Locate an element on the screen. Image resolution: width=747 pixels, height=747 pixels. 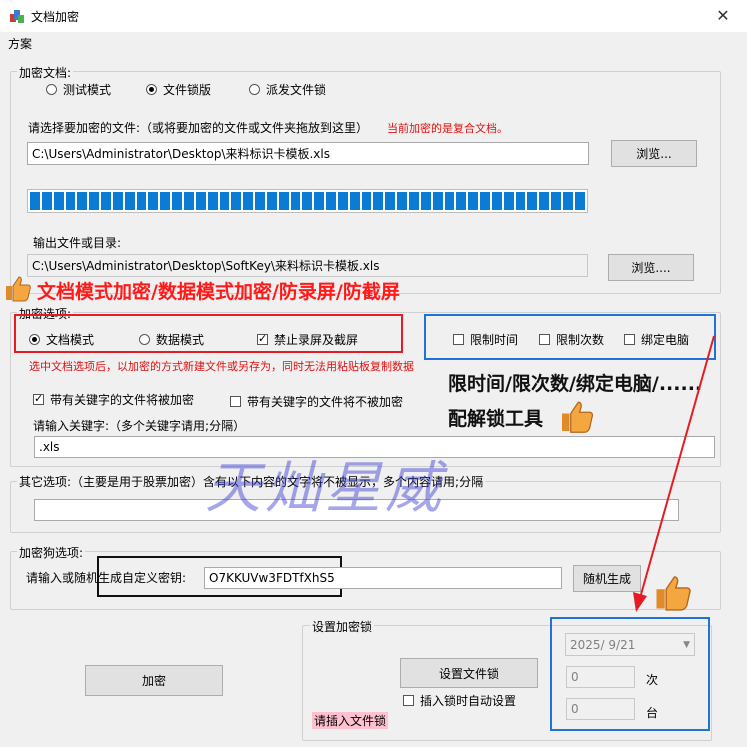
mode-dispatch-label: 派发文件锁 is located at coordinates (296, 90).